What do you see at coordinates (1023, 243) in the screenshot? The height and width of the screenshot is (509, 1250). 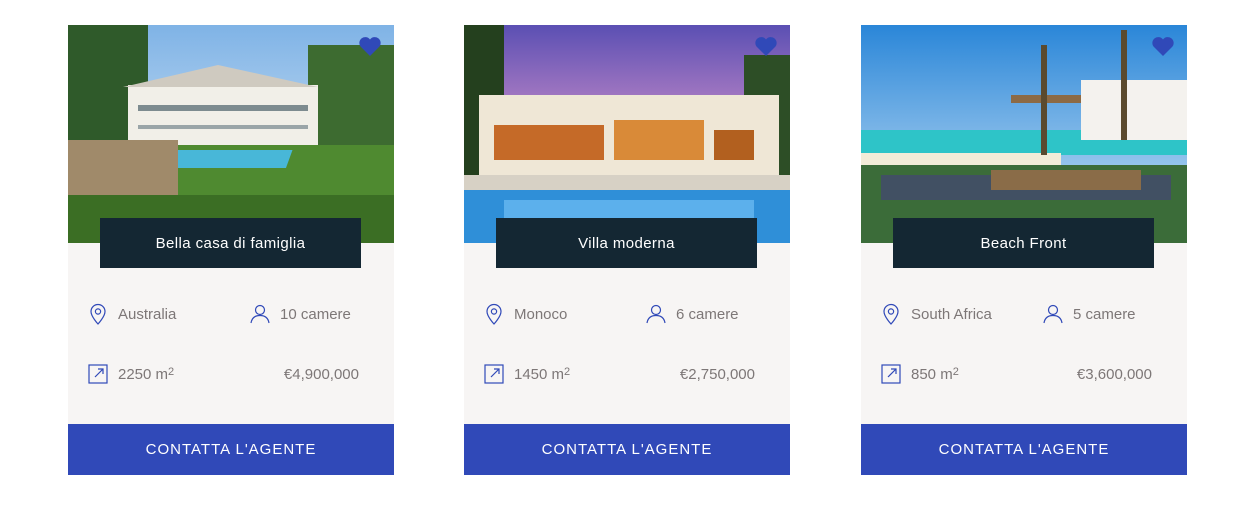 I see `property-title: Beach Front` at bounding box center [1023, 243].